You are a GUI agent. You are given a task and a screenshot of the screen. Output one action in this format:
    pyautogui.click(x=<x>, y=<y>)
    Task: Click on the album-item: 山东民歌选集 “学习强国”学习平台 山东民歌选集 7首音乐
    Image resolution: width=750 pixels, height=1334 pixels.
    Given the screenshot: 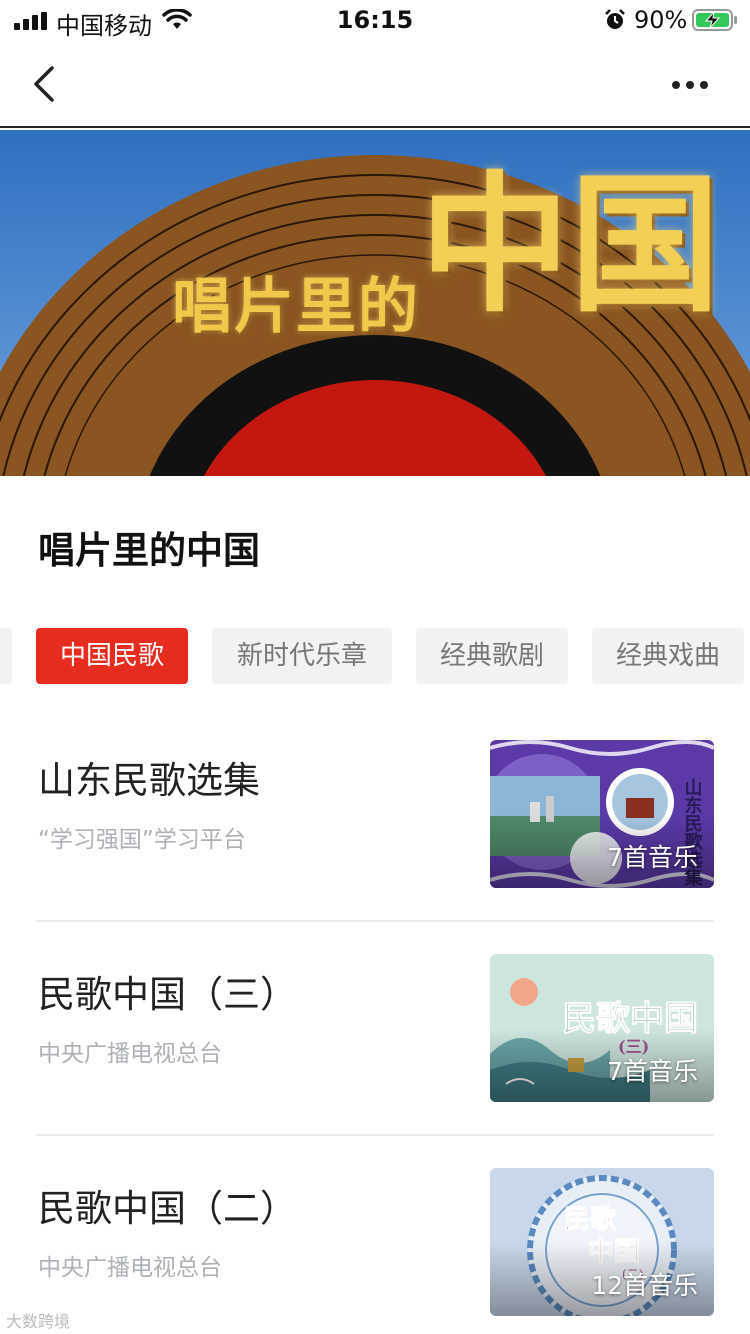 What is the action you would take?
    pyautogui.click(x=375, y=827)
    